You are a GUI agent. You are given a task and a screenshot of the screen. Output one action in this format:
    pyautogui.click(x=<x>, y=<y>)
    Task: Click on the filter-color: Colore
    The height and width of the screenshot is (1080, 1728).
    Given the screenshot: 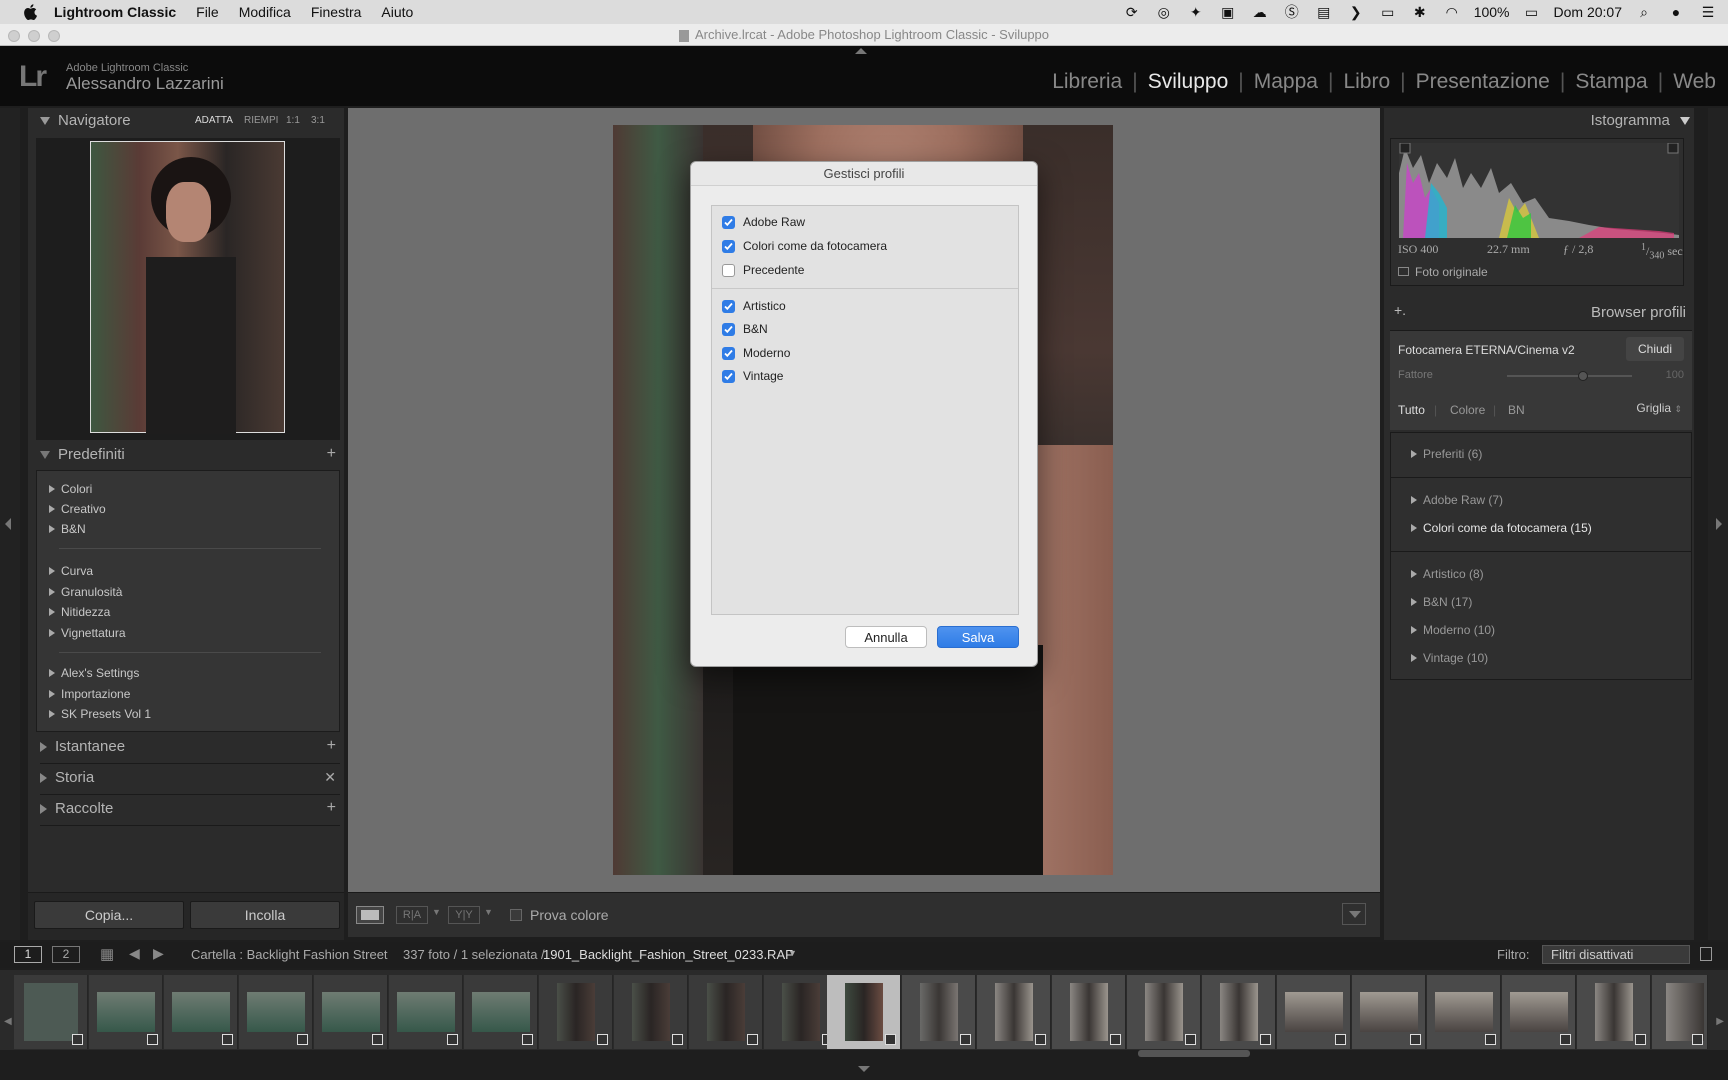 What is the action you would take?
    pyautogui.click(x=1467, y=410)
    